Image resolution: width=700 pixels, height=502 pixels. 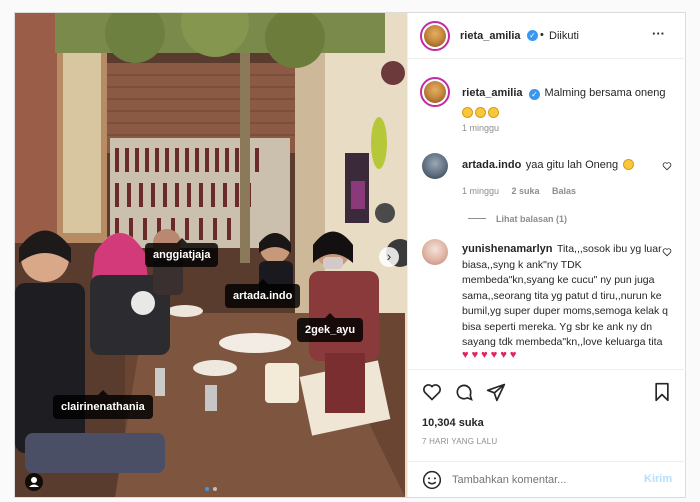 I want to click on photo-tag: artada.indo, so click(x=263, y=293).